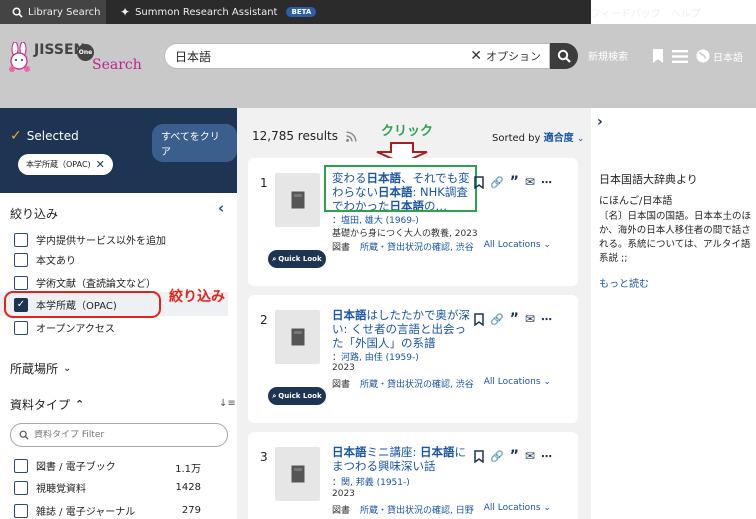 Image resolution: width=756 pixels, height=519 pixels. I want to click on author-link: 河路, 由佳 (1959-), so click(380, 358).